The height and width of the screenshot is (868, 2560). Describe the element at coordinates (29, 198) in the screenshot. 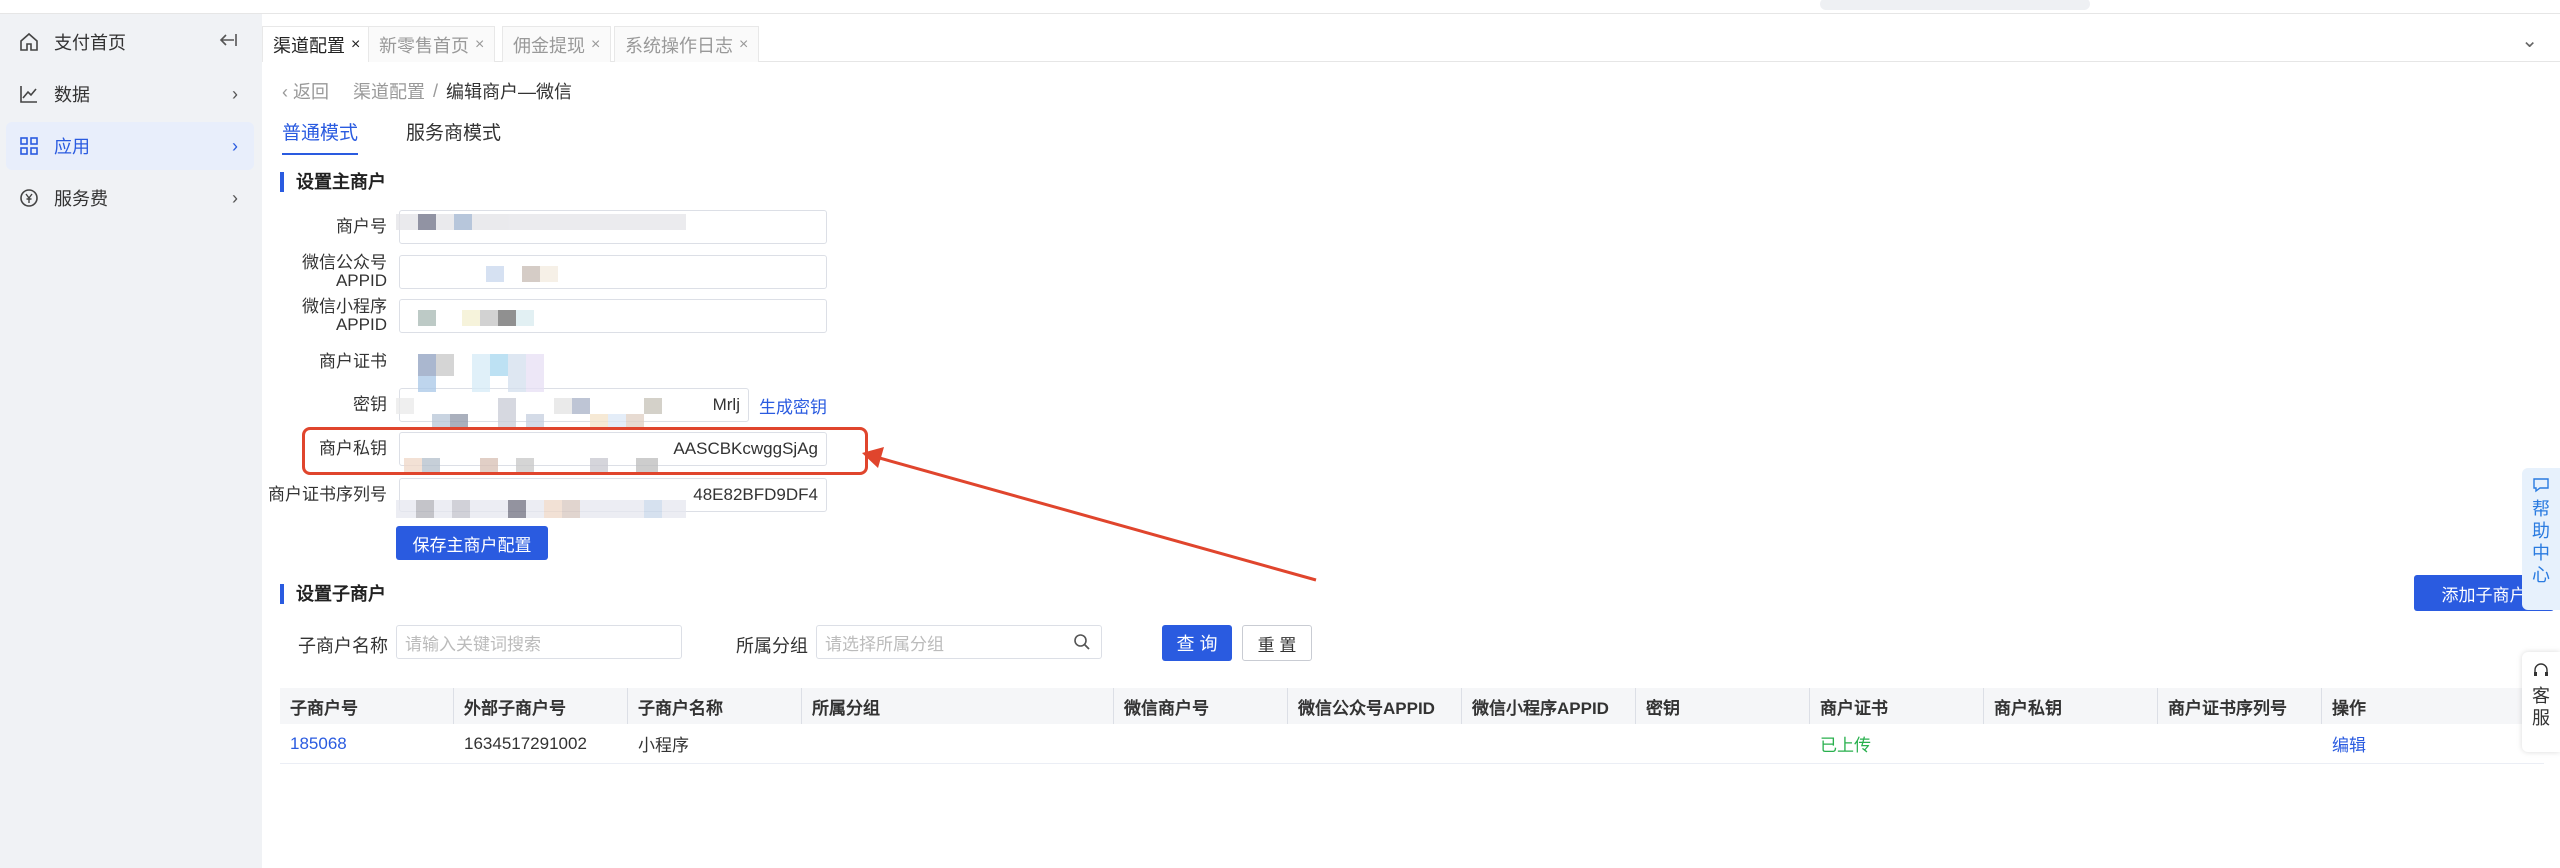

I see `yen-circle-icon` at that location.